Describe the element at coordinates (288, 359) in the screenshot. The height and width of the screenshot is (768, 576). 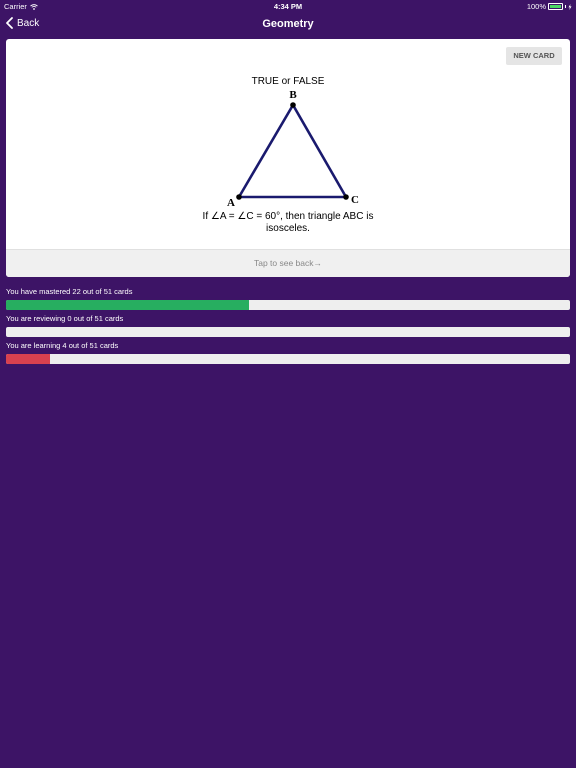
I see `learning-track` at that location.